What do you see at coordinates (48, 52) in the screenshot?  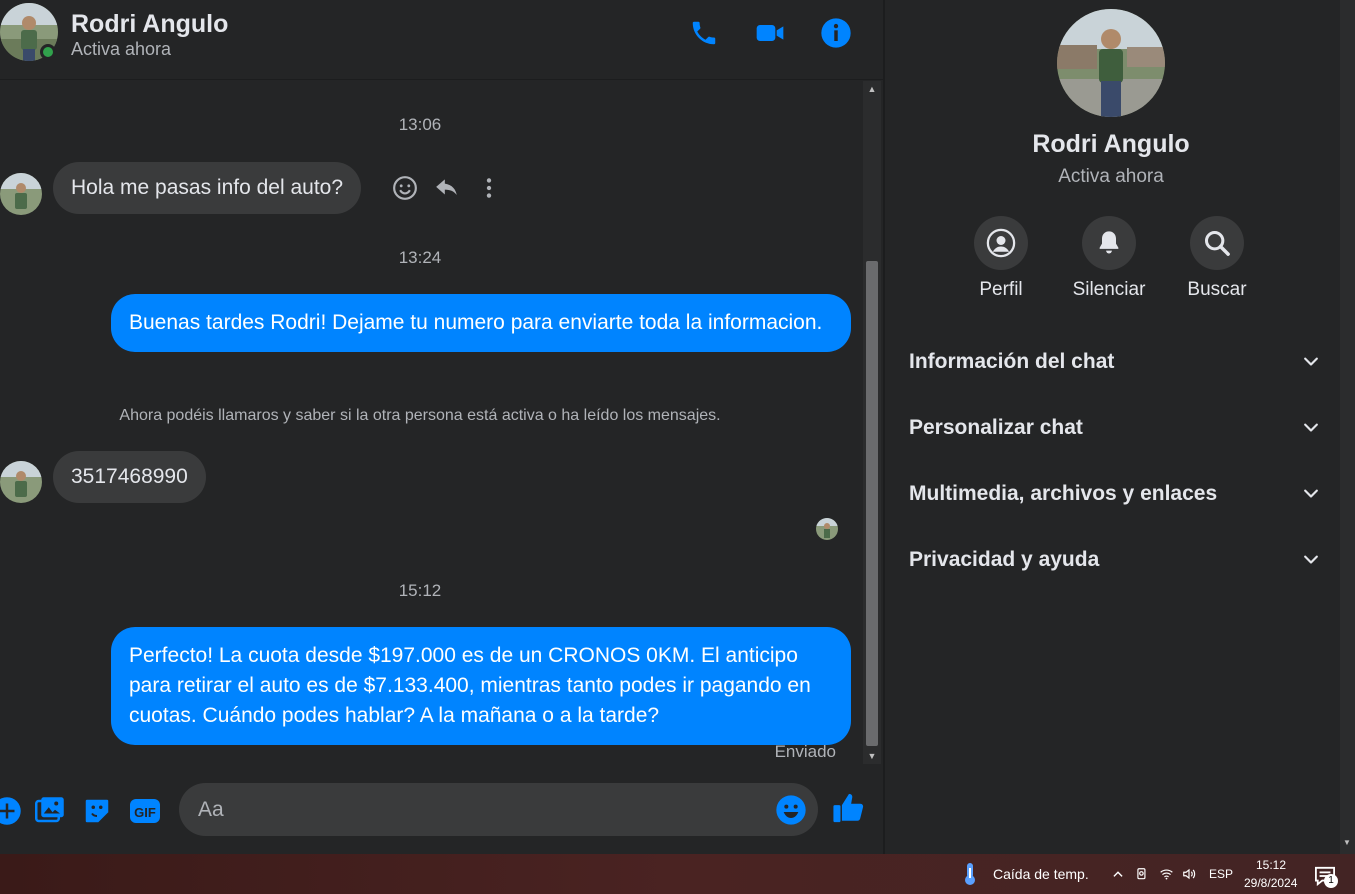 I see `online-status-indicator` at bounding box center [48, 52].